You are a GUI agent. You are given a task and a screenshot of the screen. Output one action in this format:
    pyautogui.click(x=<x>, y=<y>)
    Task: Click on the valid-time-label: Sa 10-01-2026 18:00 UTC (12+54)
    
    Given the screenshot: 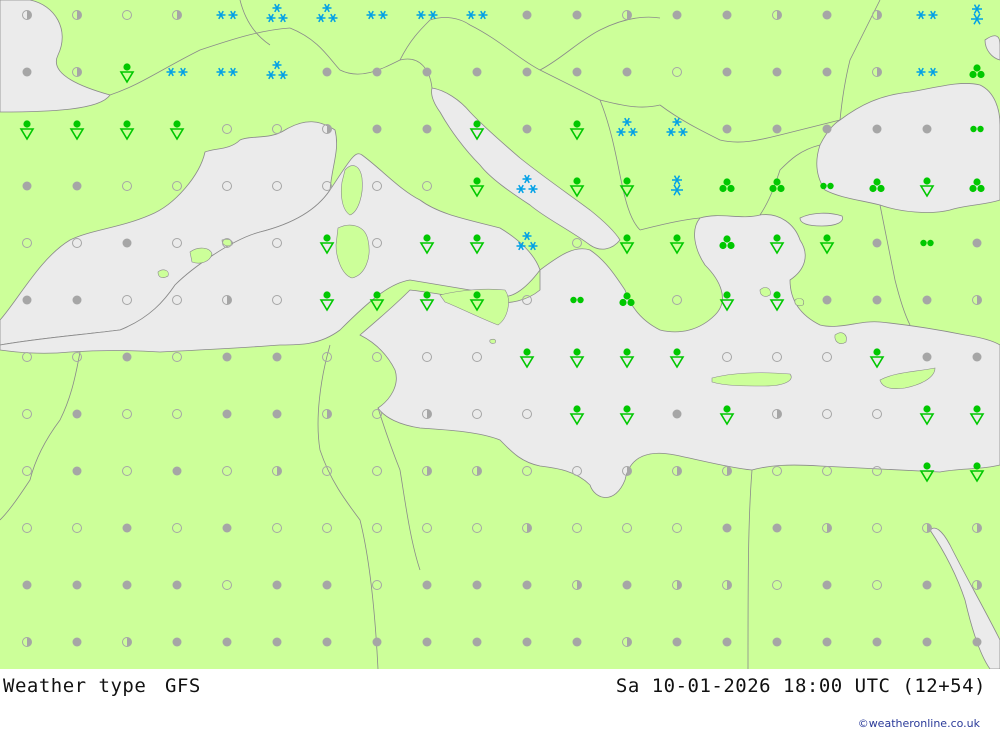 What is the action you would take?
    pyautogui.click(x=800, y=686)
    